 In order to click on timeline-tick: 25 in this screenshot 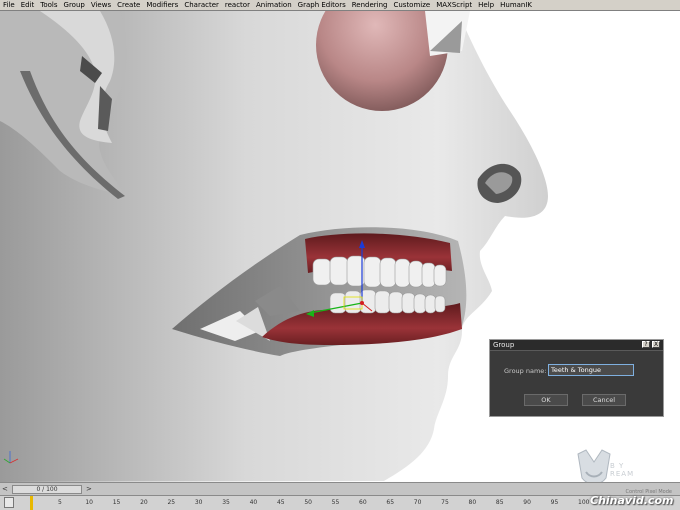, I will do `click(171, 502)`.